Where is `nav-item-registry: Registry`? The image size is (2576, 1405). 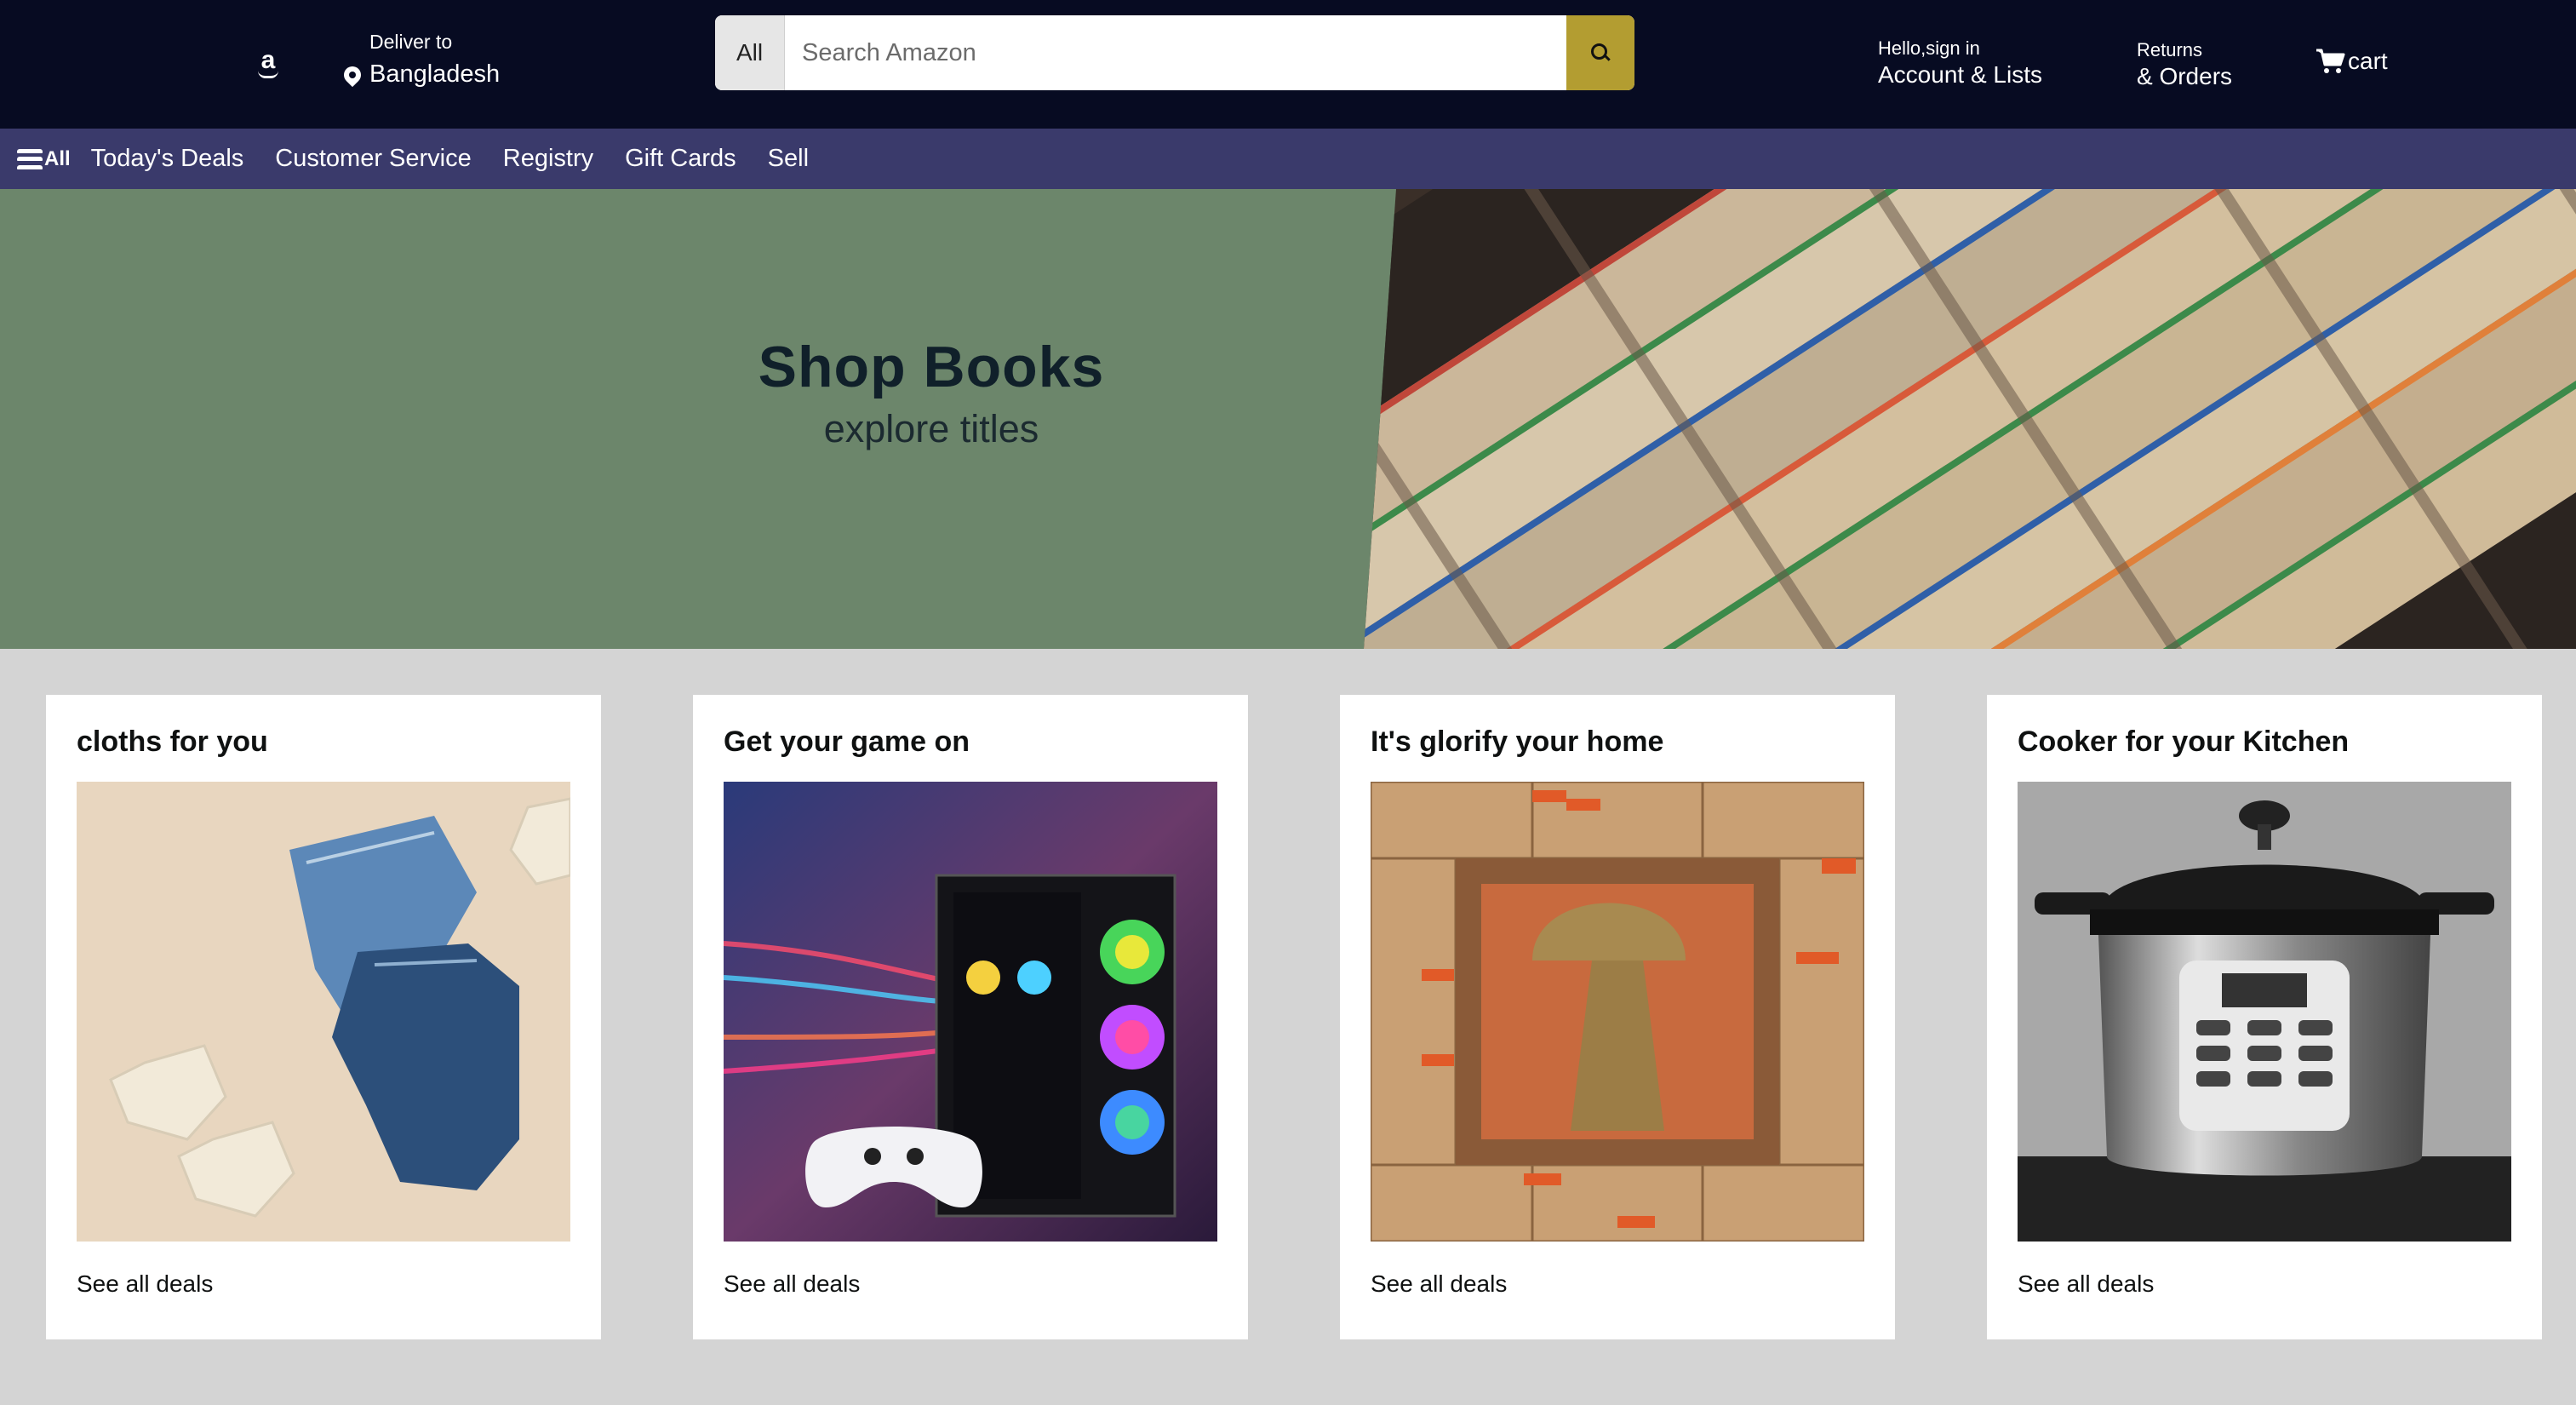
nav-item-registry: Registry is located at coordinates (548, 159).